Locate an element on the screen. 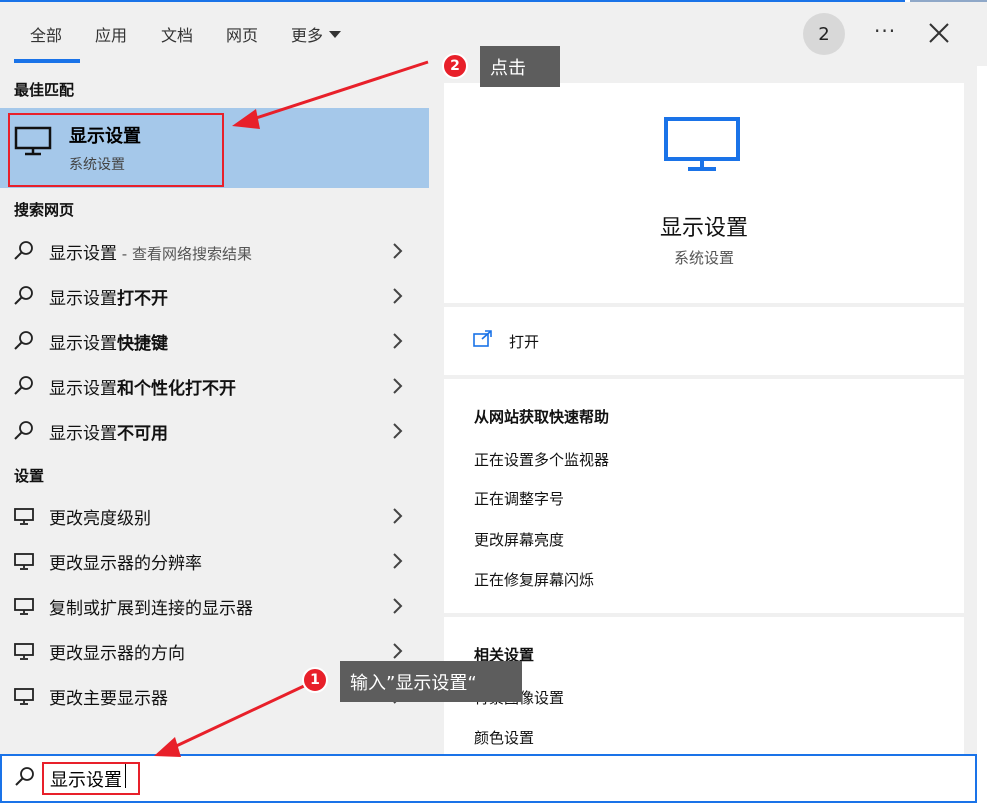  settings-result-label: 更改显示器的分辨率 is located at coordinates (125, 564).